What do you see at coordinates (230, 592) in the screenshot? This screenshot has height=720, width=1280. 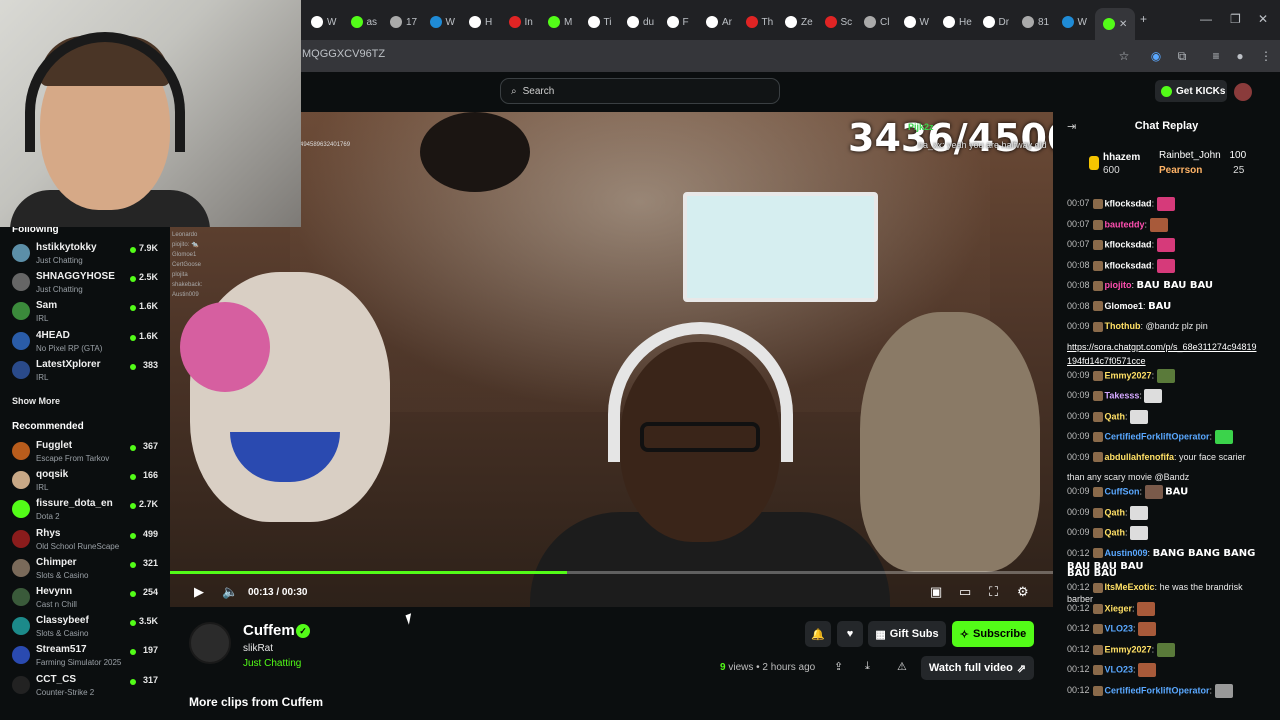 I see `volume-icon: 🔈` at bounding box center [230, 592].